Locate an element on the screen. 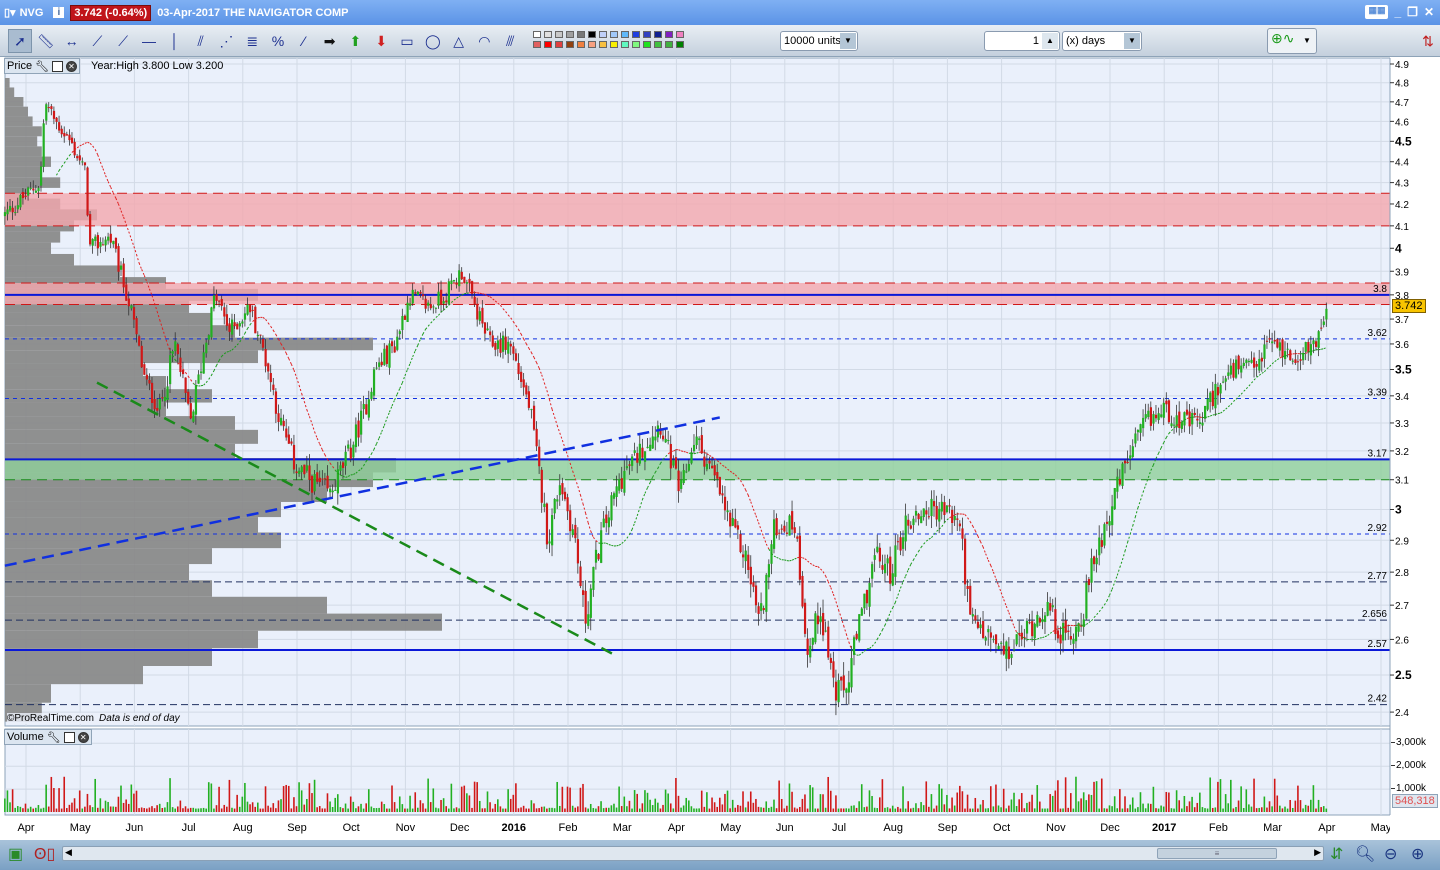 The height and width of the screenshot is (870, 1440). zoom-in-icon: ⊕ is located at coordinates (1417, 854).